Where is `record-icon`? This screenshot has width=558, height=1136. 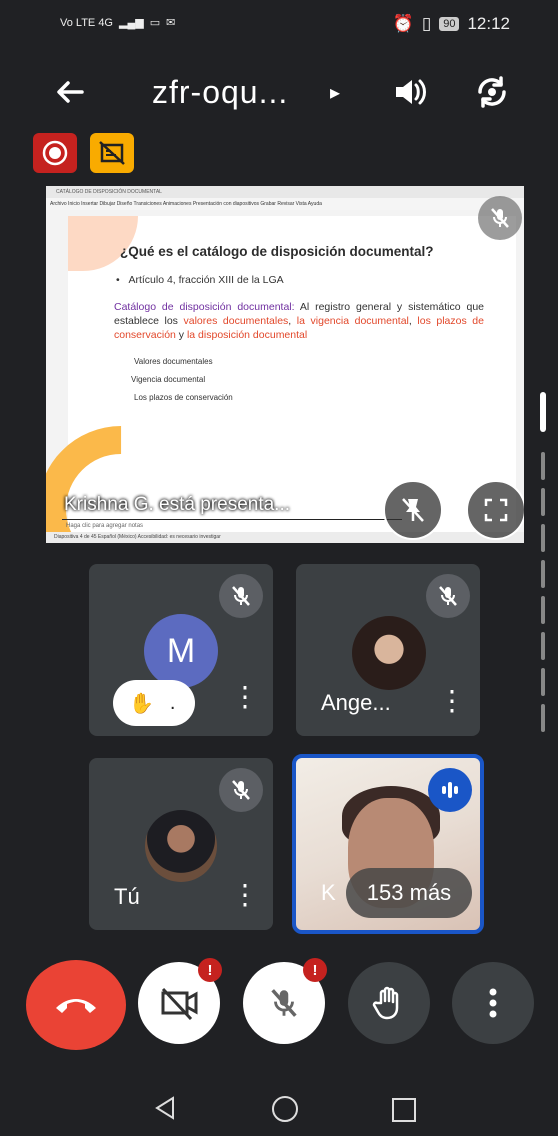
record-icon is located at coordinates (55, 153).